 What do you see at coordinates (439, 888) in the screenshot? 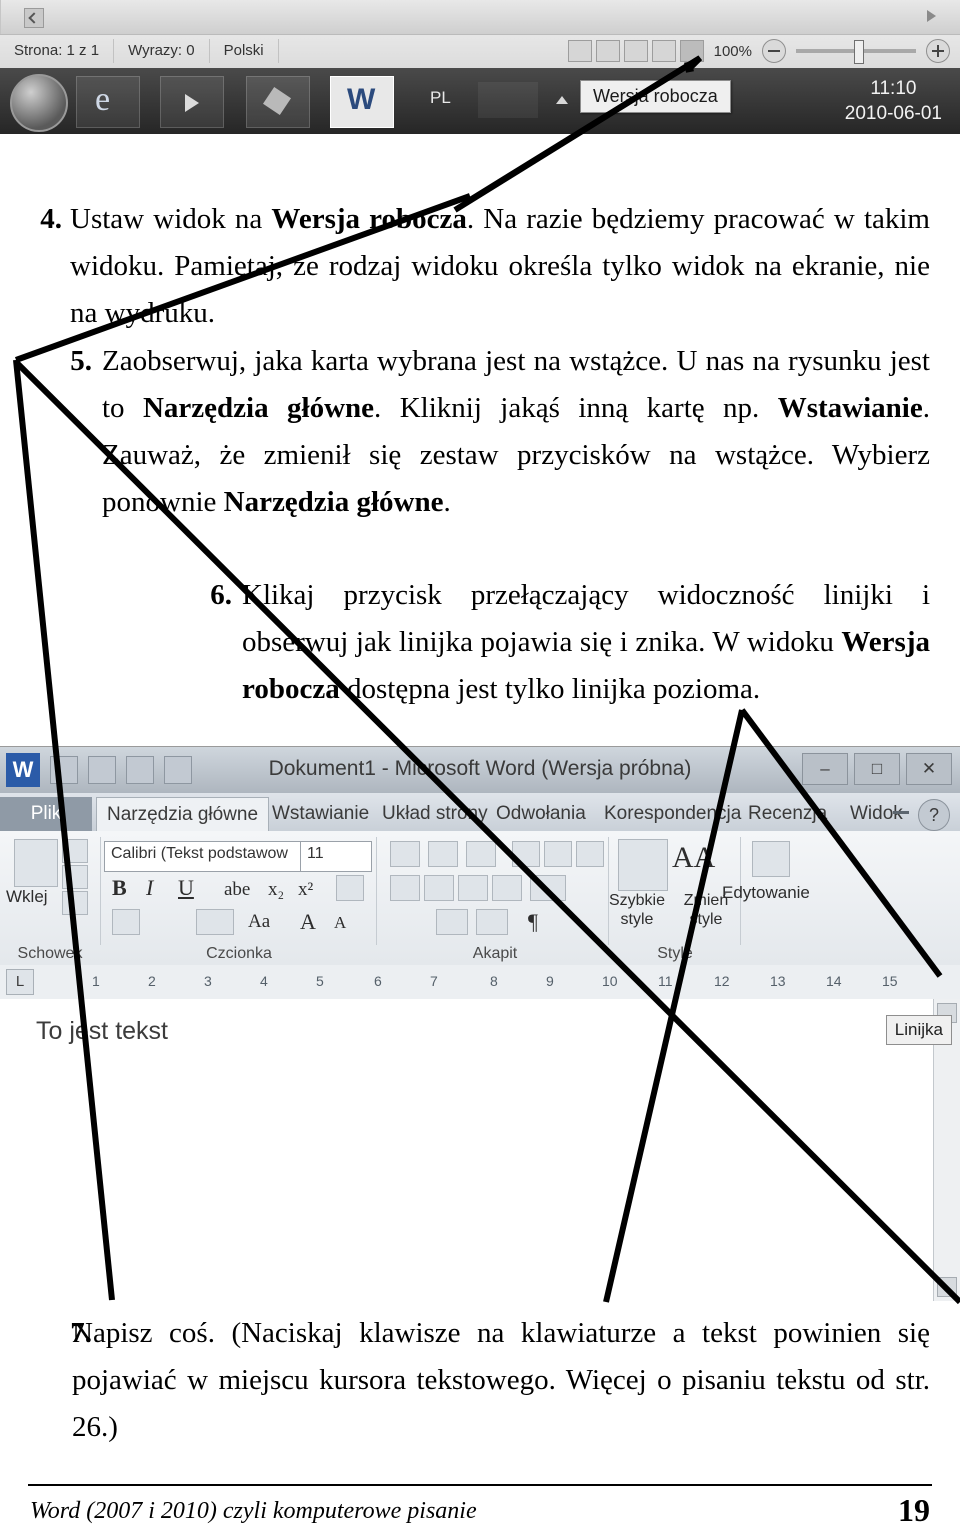
I see `align-center-icon` at bounding box center [439, 888].